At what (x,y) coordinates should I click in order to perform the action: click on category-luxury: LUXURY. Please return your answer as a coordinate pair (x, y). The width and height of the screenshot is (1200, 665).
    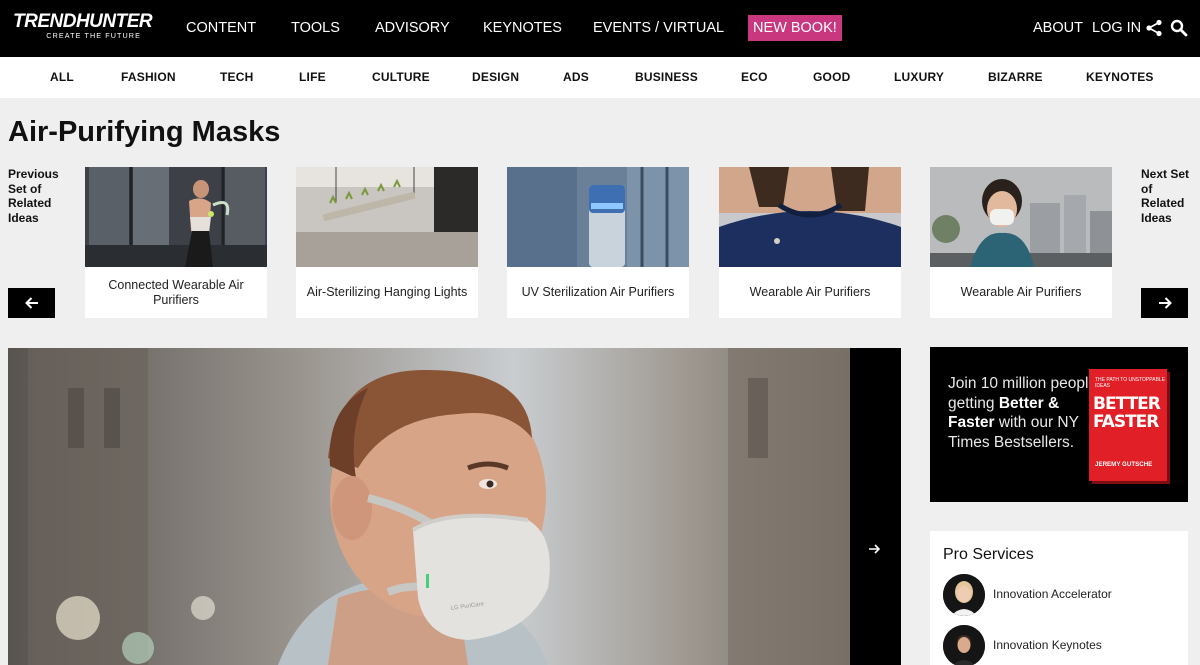
    Looking at the image, I should click on (919, 77).